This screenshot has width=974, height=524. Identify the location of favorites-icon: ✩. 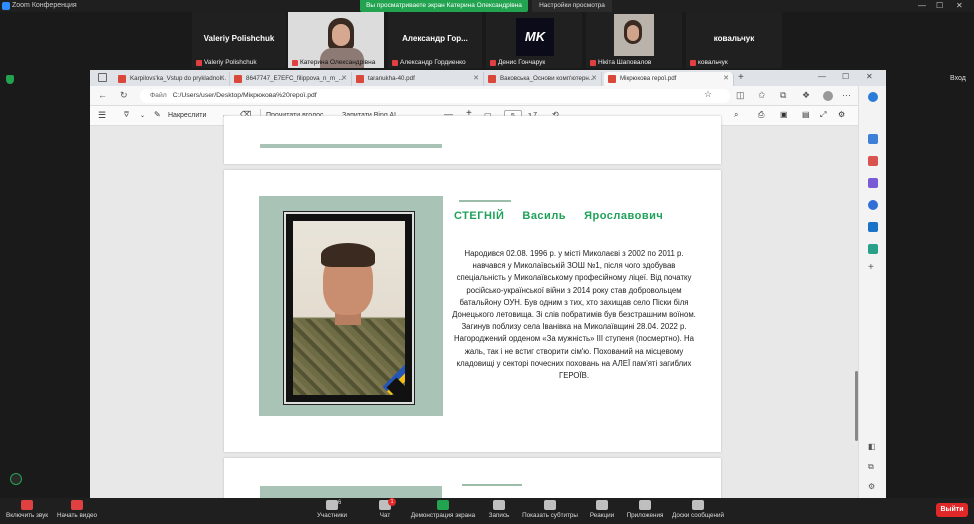
(762, 95).